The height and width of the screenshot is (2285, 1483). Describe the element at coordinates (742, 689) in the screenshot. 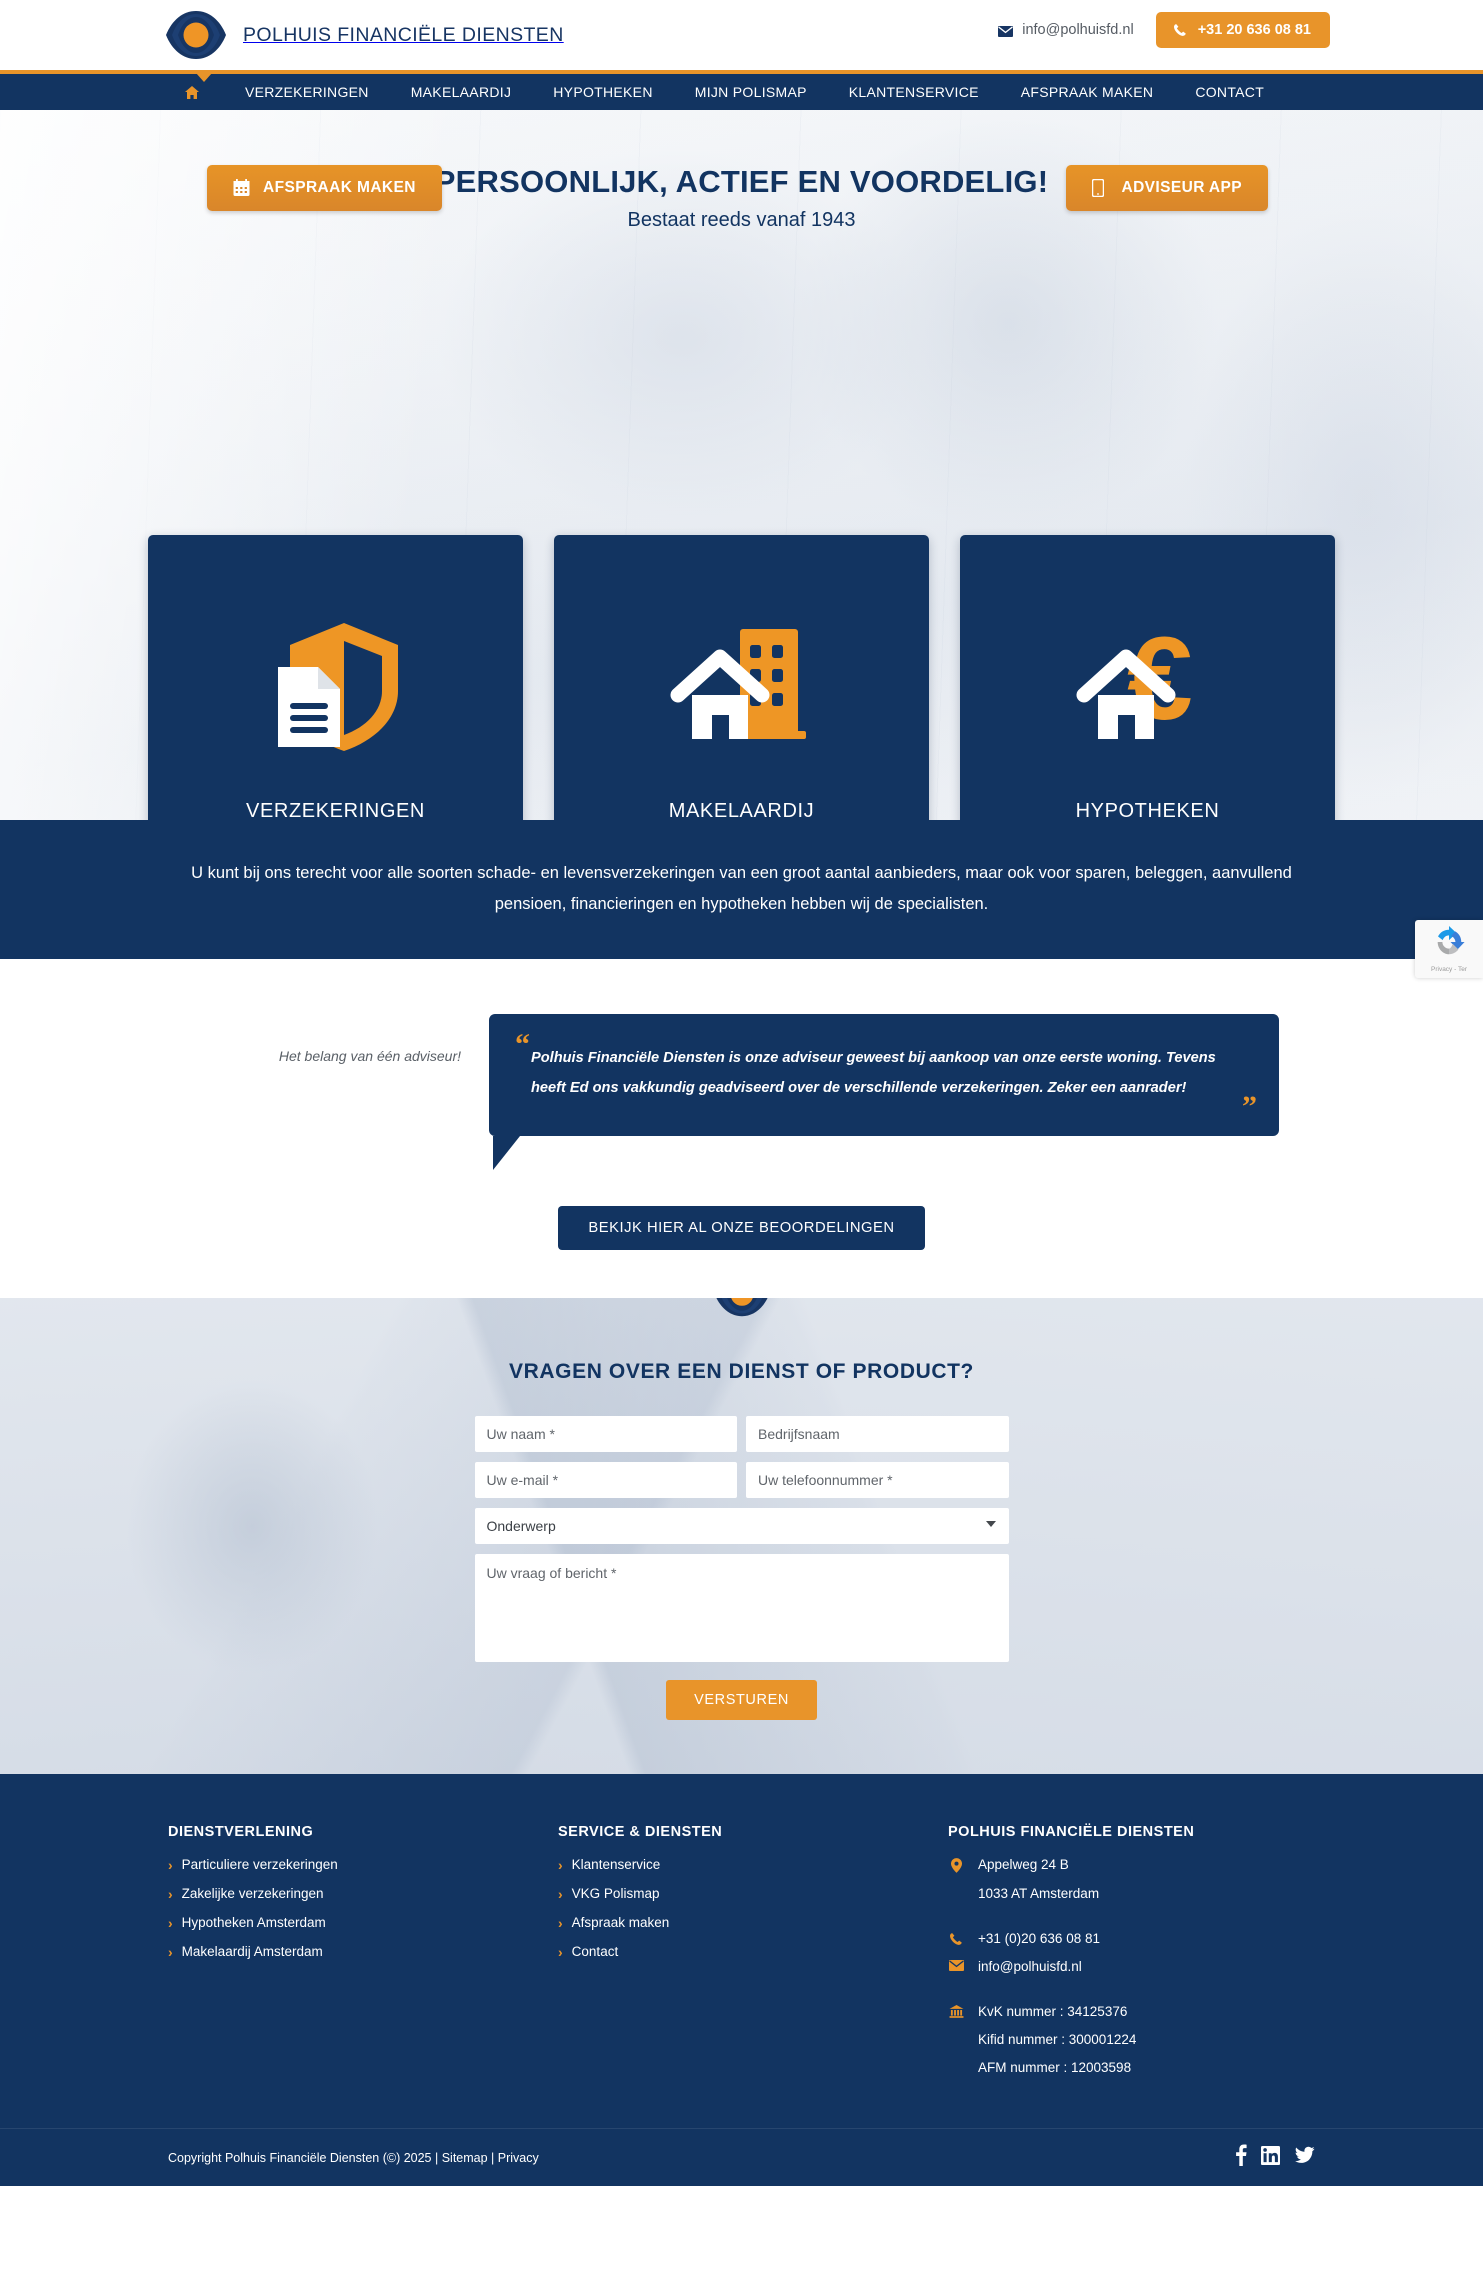

I see `house-building-icon` at that location.